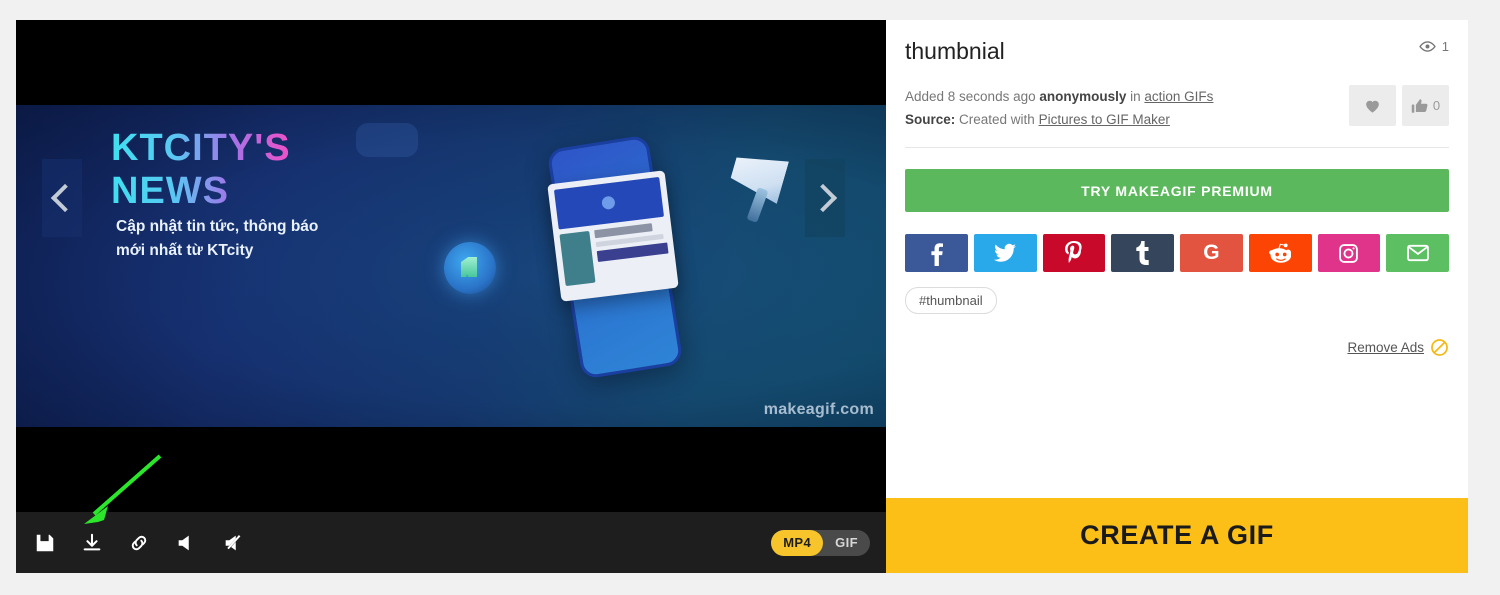 The height and width of the screenshot is (595, 1500). I want to click on twitter-icon, so click(1005, 253).